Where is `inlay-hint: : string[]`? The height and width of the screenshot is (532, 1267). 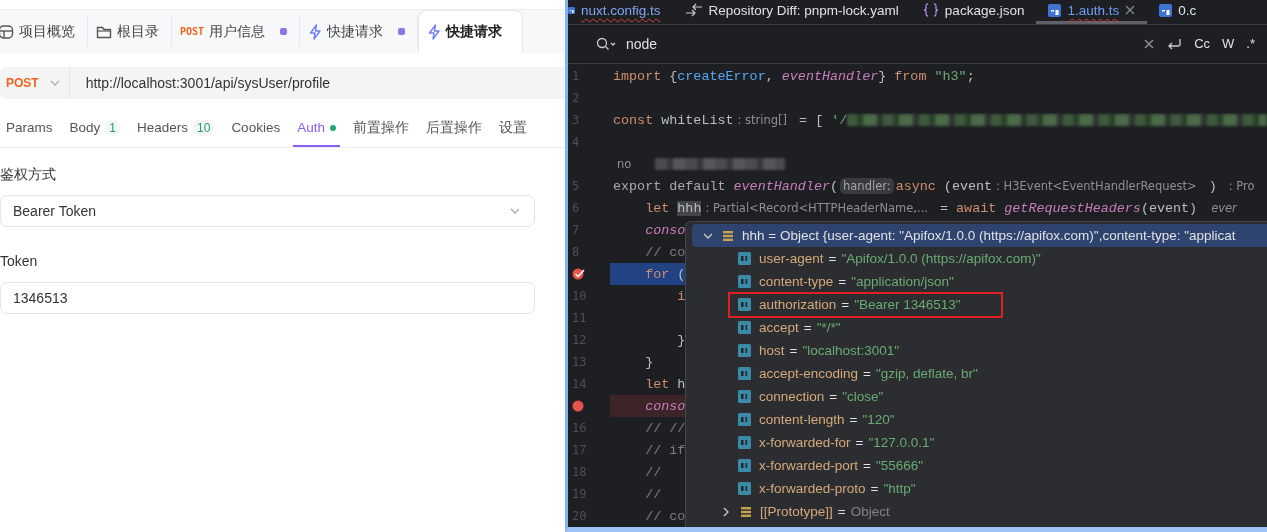
inlay-hint: : string[] is located at coordinates (762, 120).